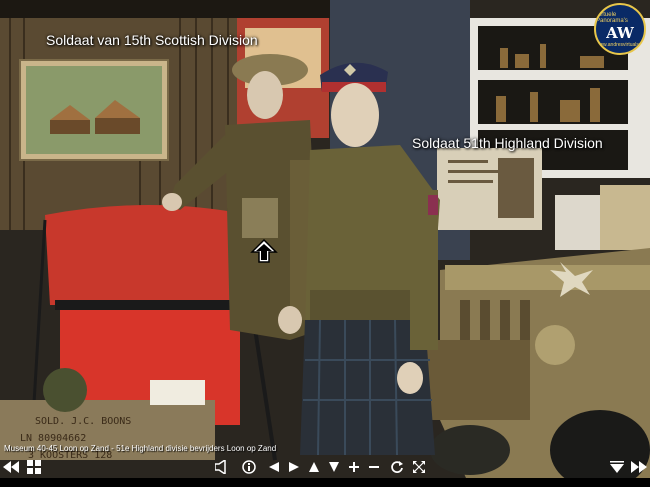 The width and height of the screenshot is (650, 487). Describe the element at coordinates (34, 467) in the screenshot. I see `grid-icon` at that location.